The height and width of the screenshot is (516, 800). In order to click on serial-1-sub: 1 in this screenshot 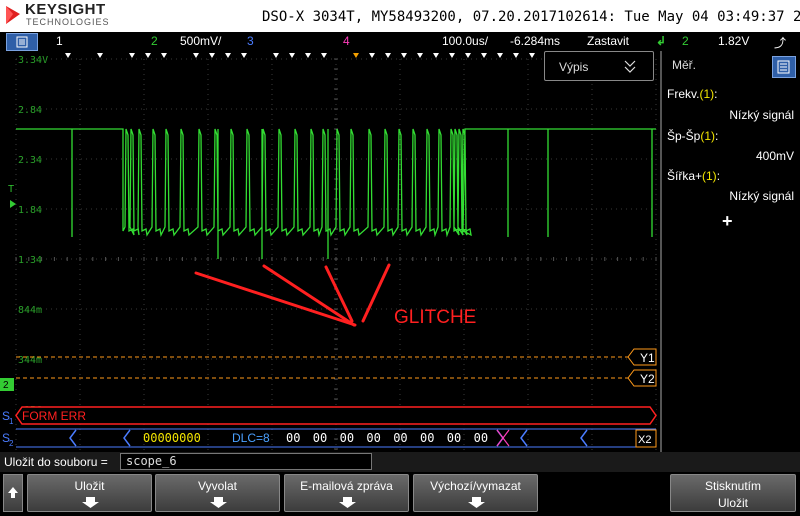, I will do `click(11, 421)`.